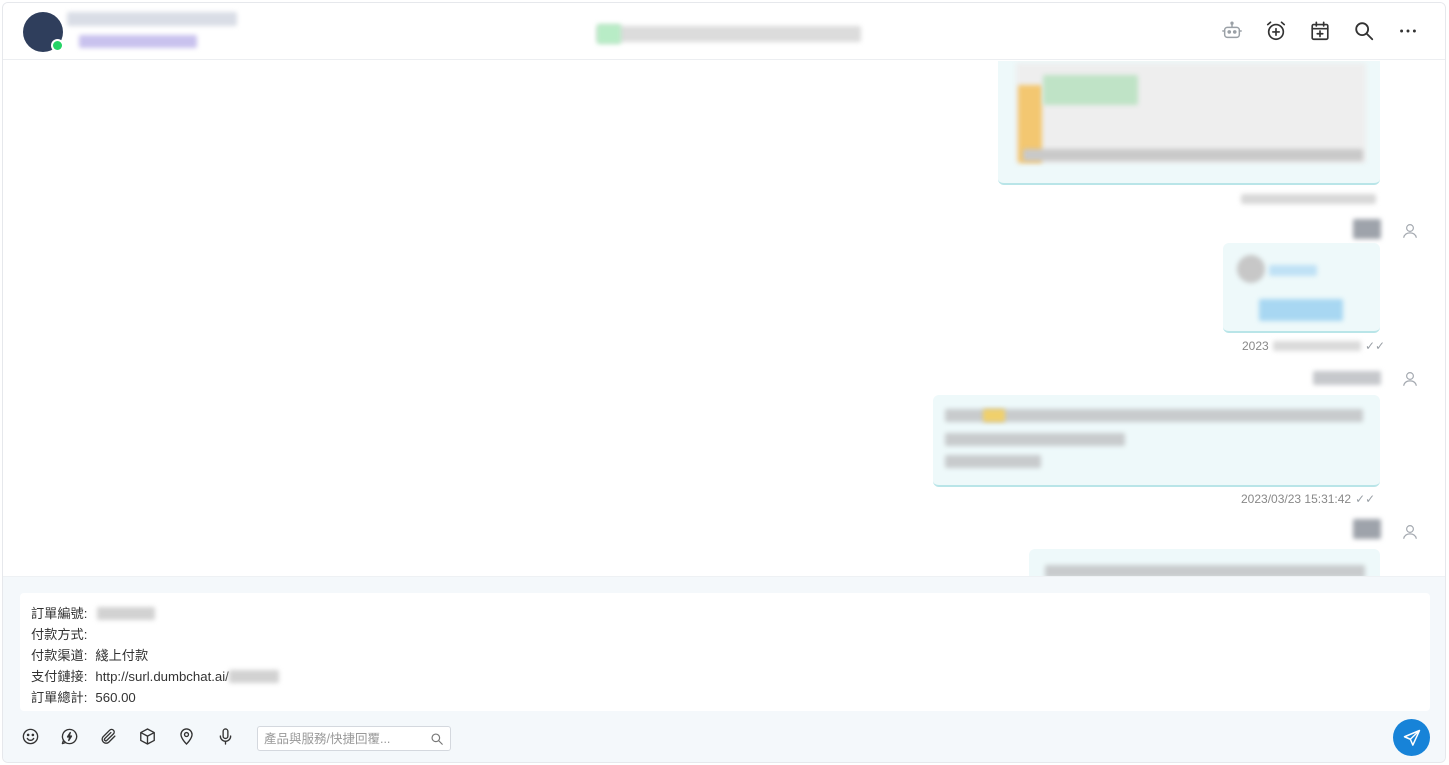  Describe the element at coordinates (725, 676) in the screenshot. I see `payment-link-line: 支付鏈接: http://surl.dumbchat.ai/` at that location.